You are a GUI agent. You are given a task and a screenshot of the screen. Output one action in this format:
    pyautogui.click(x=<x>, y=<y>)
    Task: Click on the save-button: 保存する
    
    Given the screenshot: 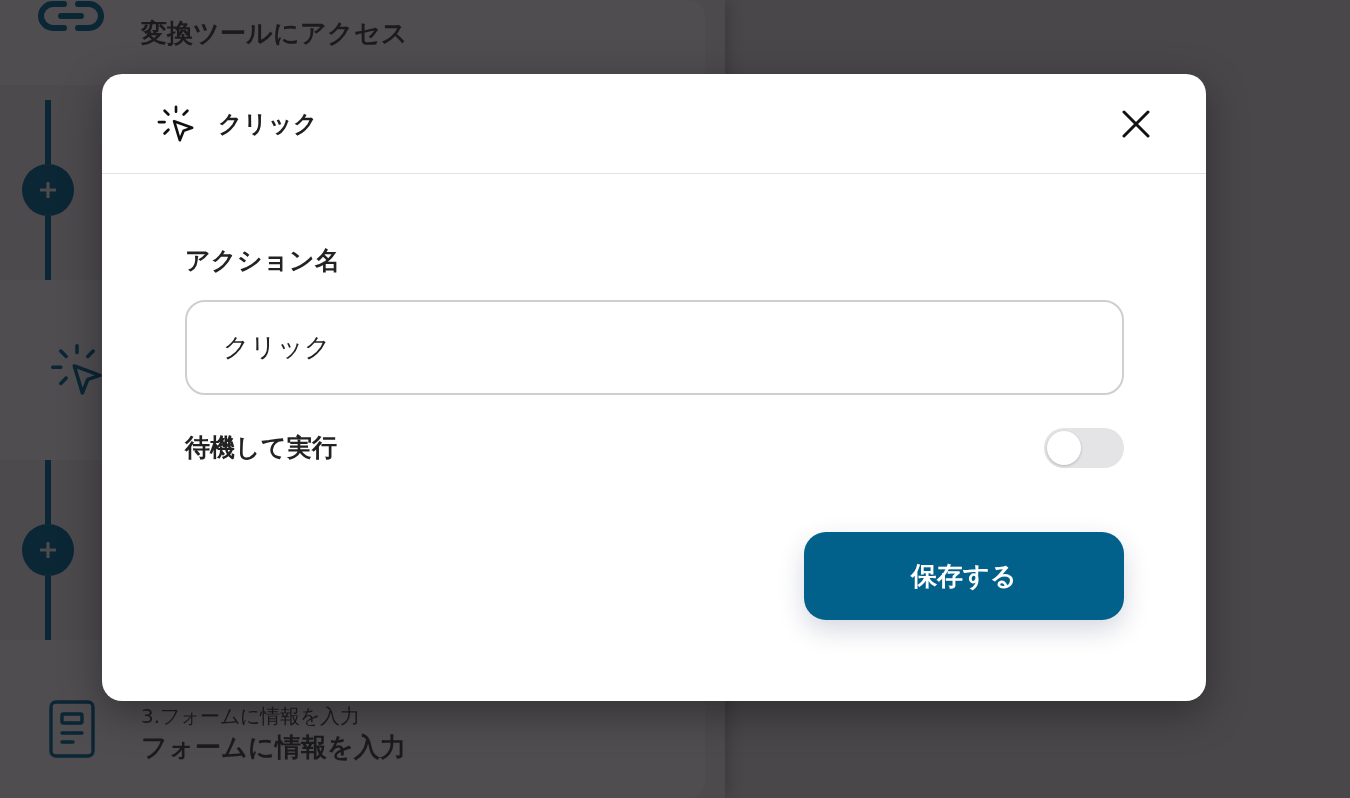 What is the action you would take?
    pyautogui.click(x=964, y=576)
    